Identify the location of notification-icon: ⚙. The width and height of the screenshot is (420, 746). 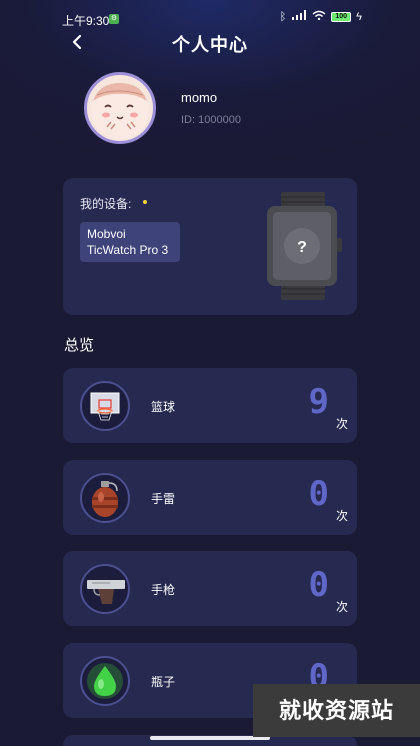
(114, 19).